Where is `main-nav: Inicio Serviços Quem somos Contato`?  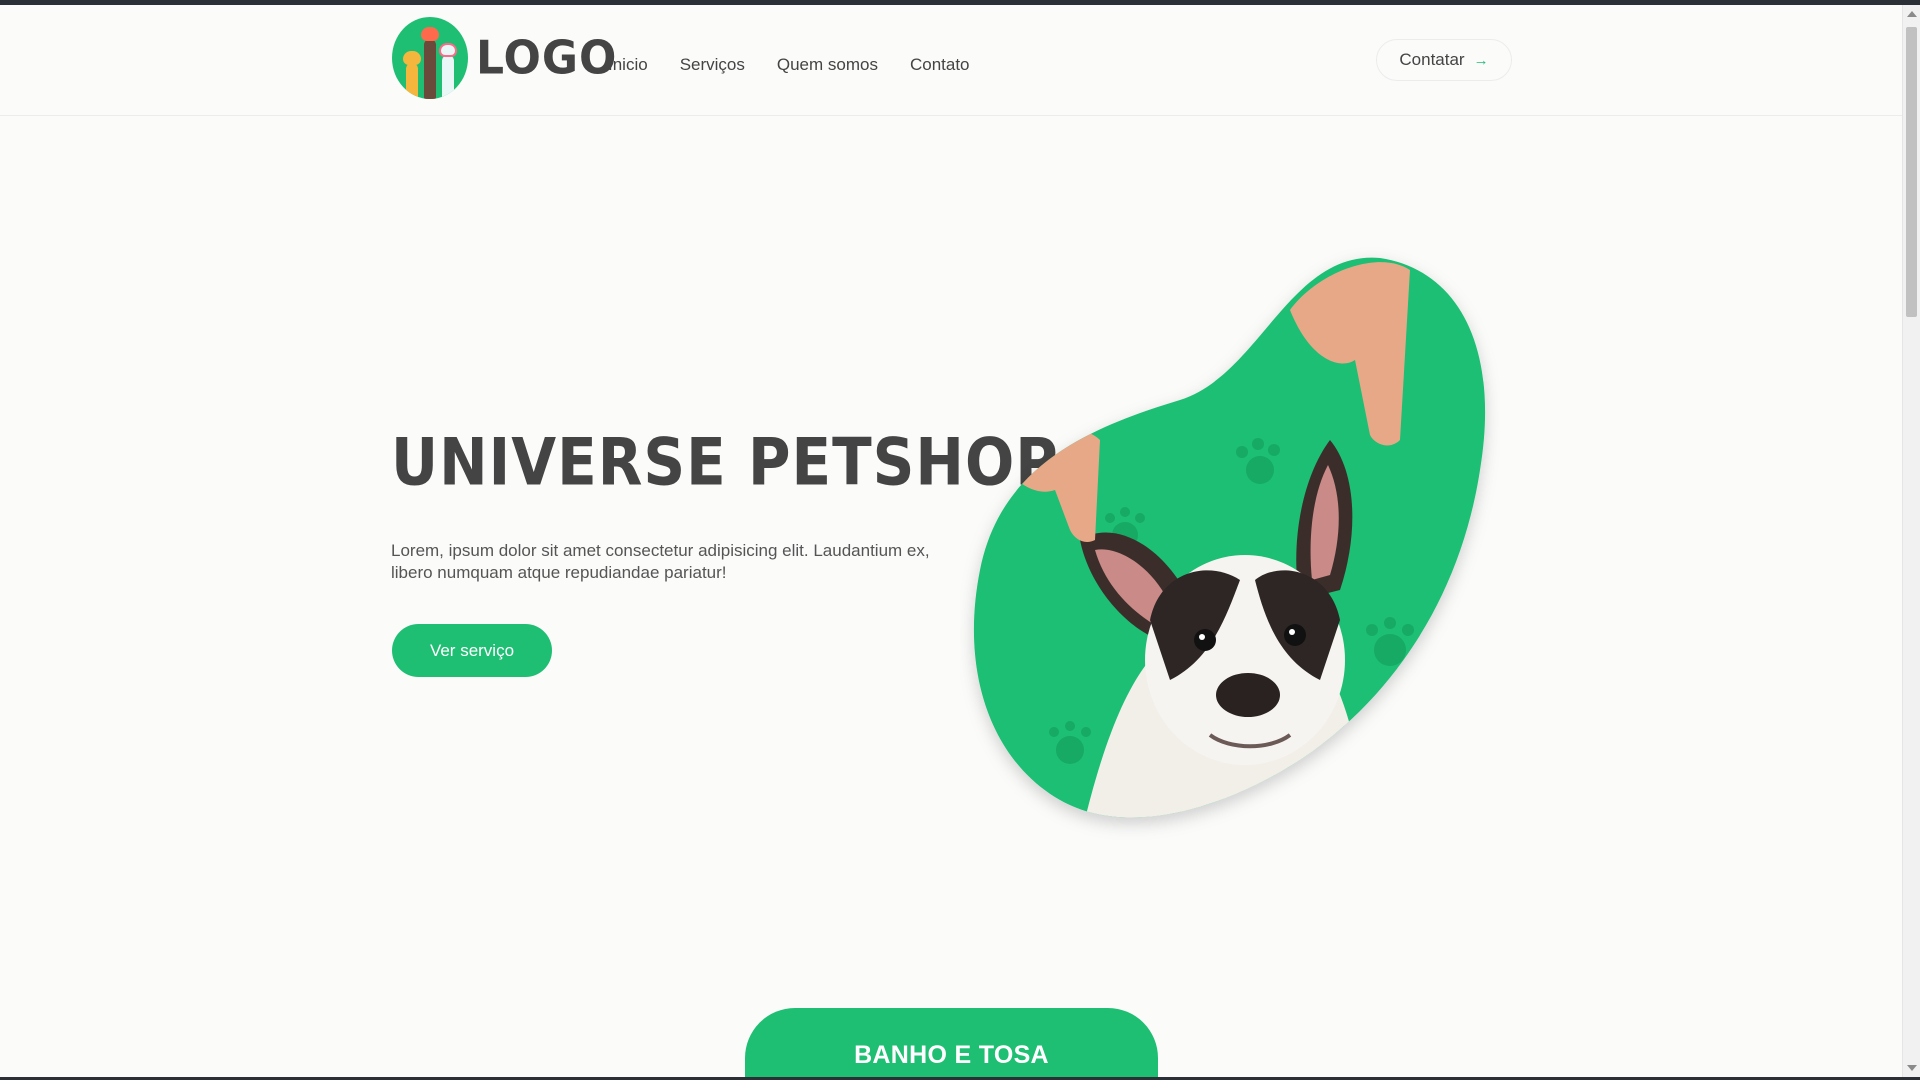
main-nav: Inicio Serviços Quem somos Contato is located at coordinates (789, 65).